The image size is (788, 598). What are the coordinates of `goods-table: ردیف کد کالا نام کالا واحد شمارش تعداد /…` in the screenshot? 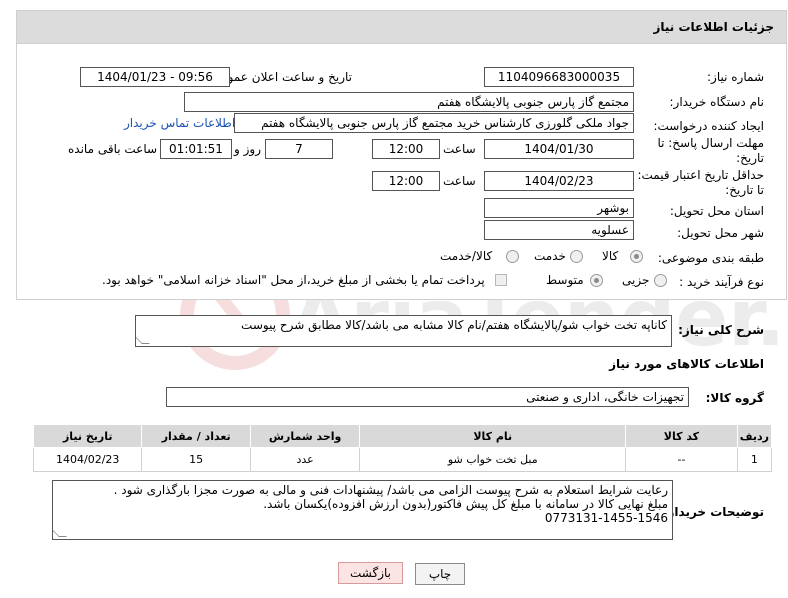 It's located at (402, 448).